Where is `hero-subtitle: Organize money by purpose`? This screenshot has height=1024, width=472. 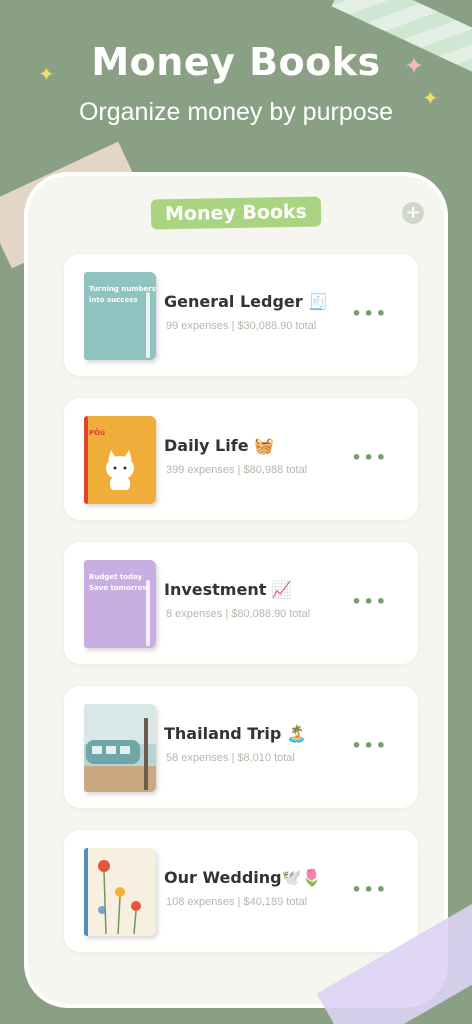
hero-subtitle: Organize money by purpose is located at coordinates (236, 112).